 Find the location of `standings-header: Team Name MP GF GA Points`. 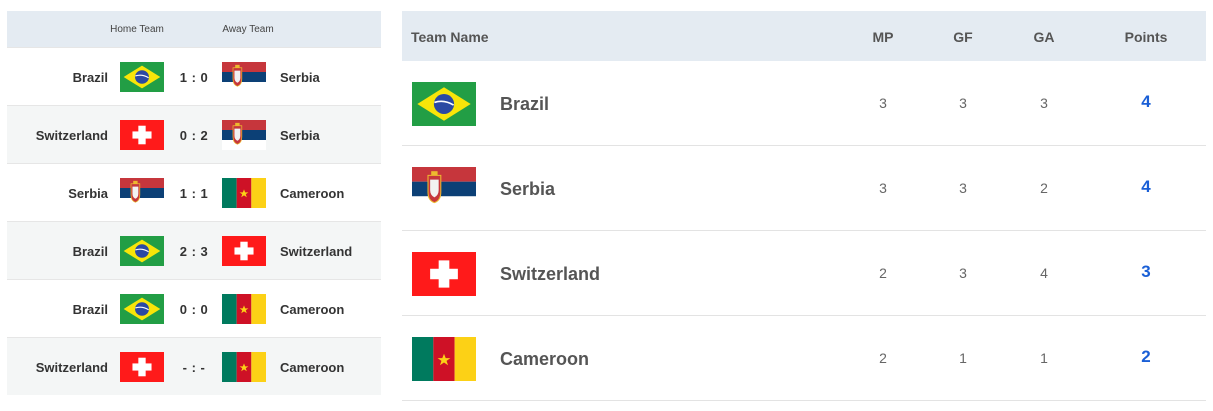

standings-header: Team Name MP GF GA Points is located at coordinates (804, 36).